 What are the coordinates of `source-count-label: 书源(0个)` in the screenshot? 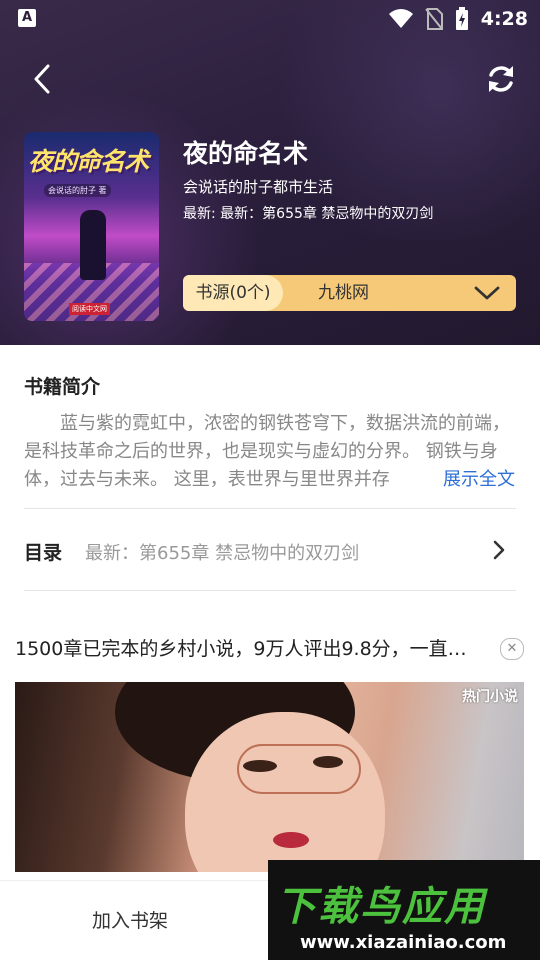 It's located at (233, 293).